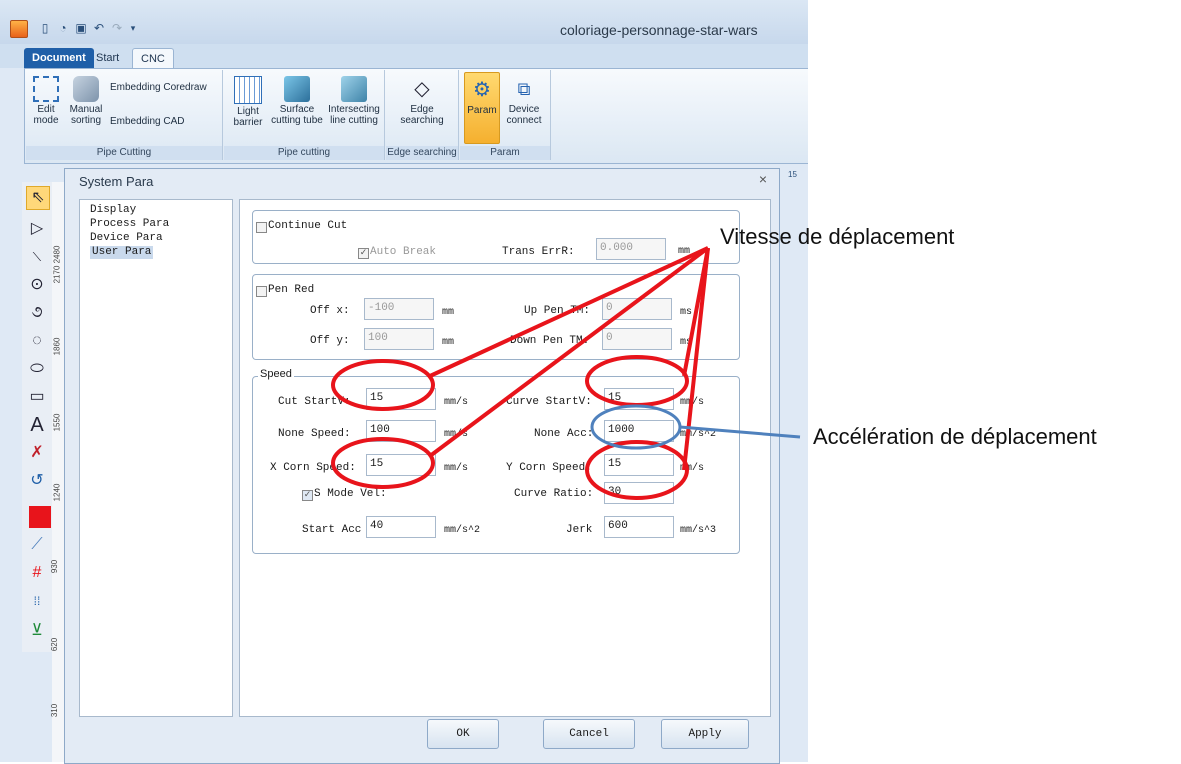 The width and height of the screenshot is (1181, 764). What do you see at coordinates (350, 494) in the screenshot?
I see `s-mode-label: S Mode Vel:` at bounding box center [350, 494].